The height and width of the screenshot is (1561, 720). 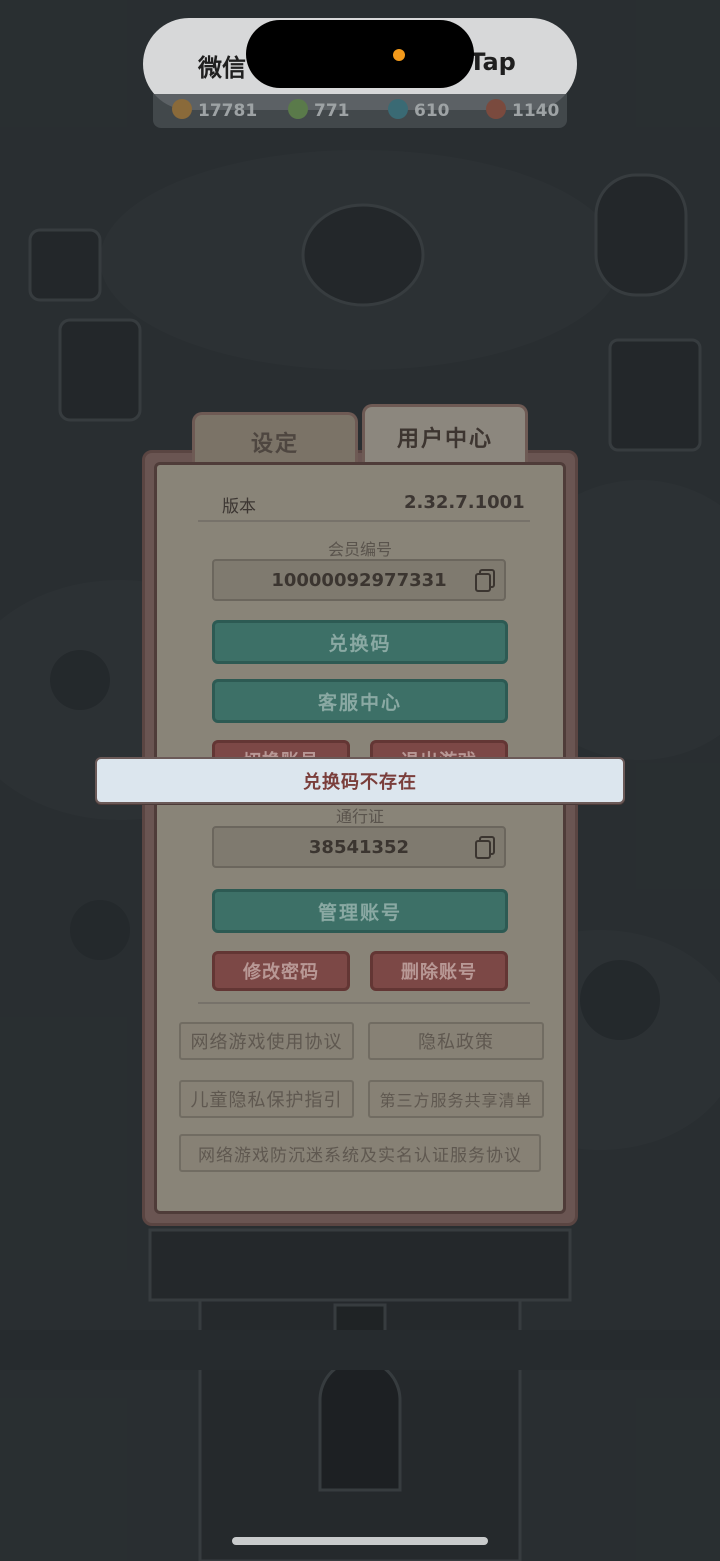 I want to click on error-toast: 兑换码不存在, so click(x=360, y=780).